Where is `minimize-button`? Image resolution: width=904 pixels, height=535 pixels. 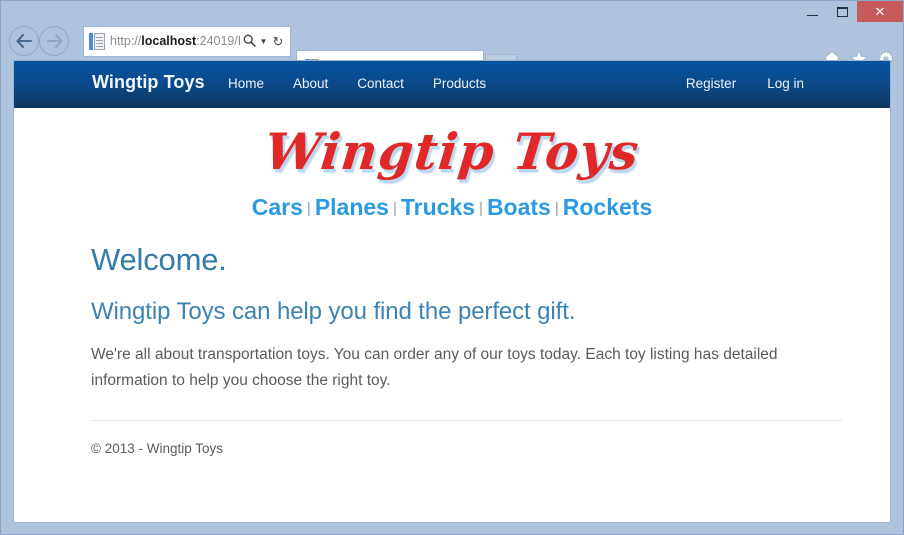 minimize-button is located at coordinates (812, 11).